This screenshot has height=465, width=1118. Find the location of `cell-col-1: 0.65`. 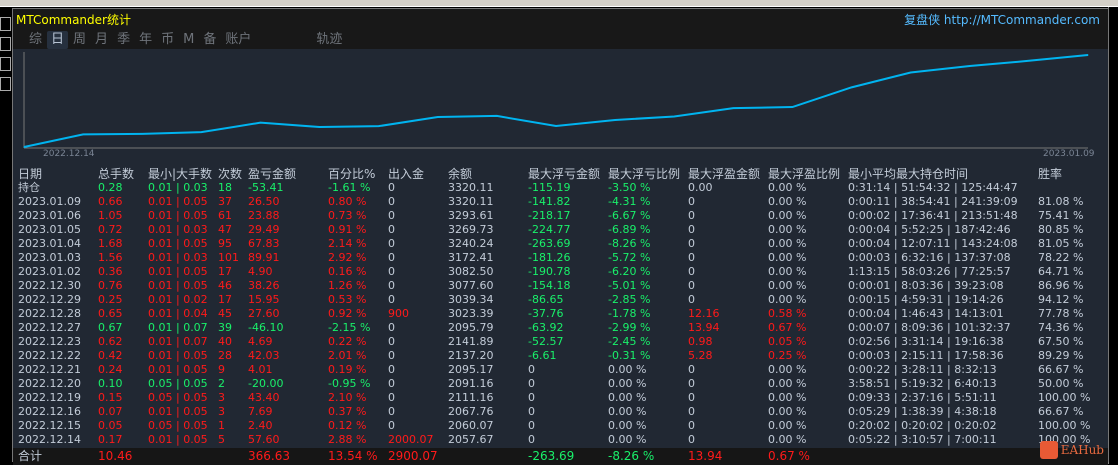

cell-col-1: 0.65 is located at coordinates (110, 313).